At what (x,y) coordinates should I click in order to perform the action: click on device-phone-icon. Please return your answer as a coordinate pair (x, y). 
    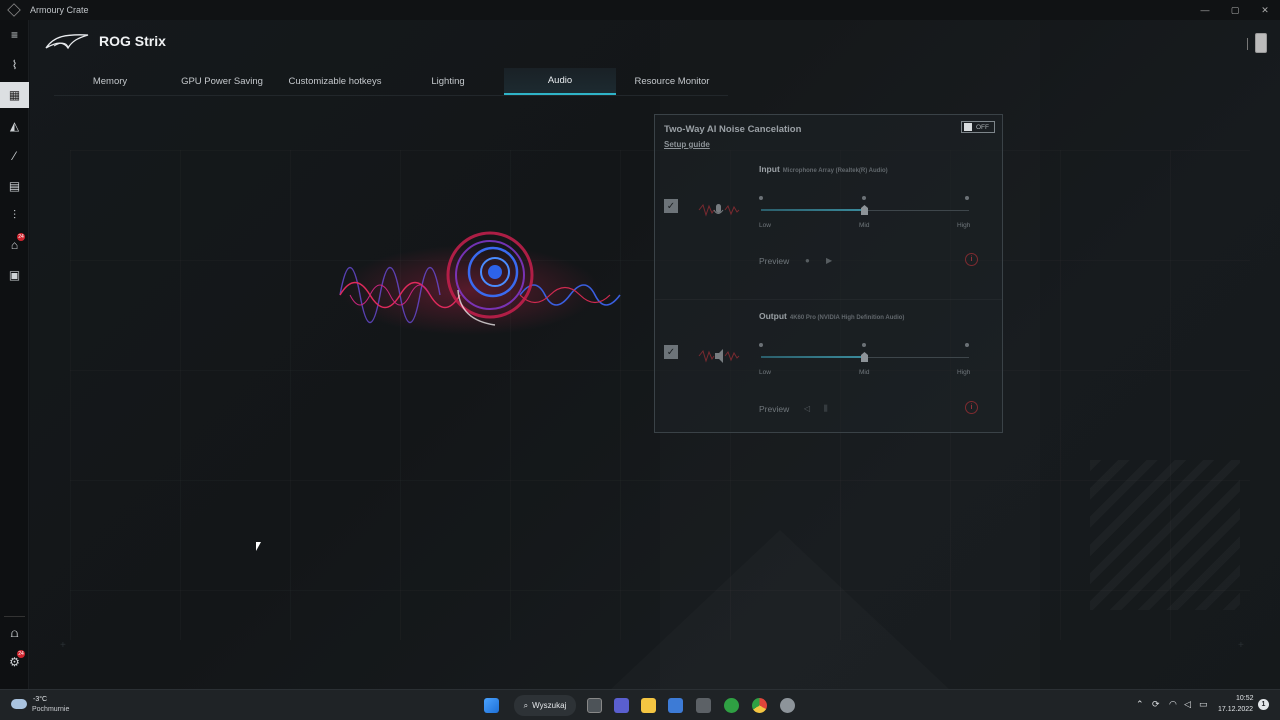
    Looking at the image, I should click on (1261, 43).